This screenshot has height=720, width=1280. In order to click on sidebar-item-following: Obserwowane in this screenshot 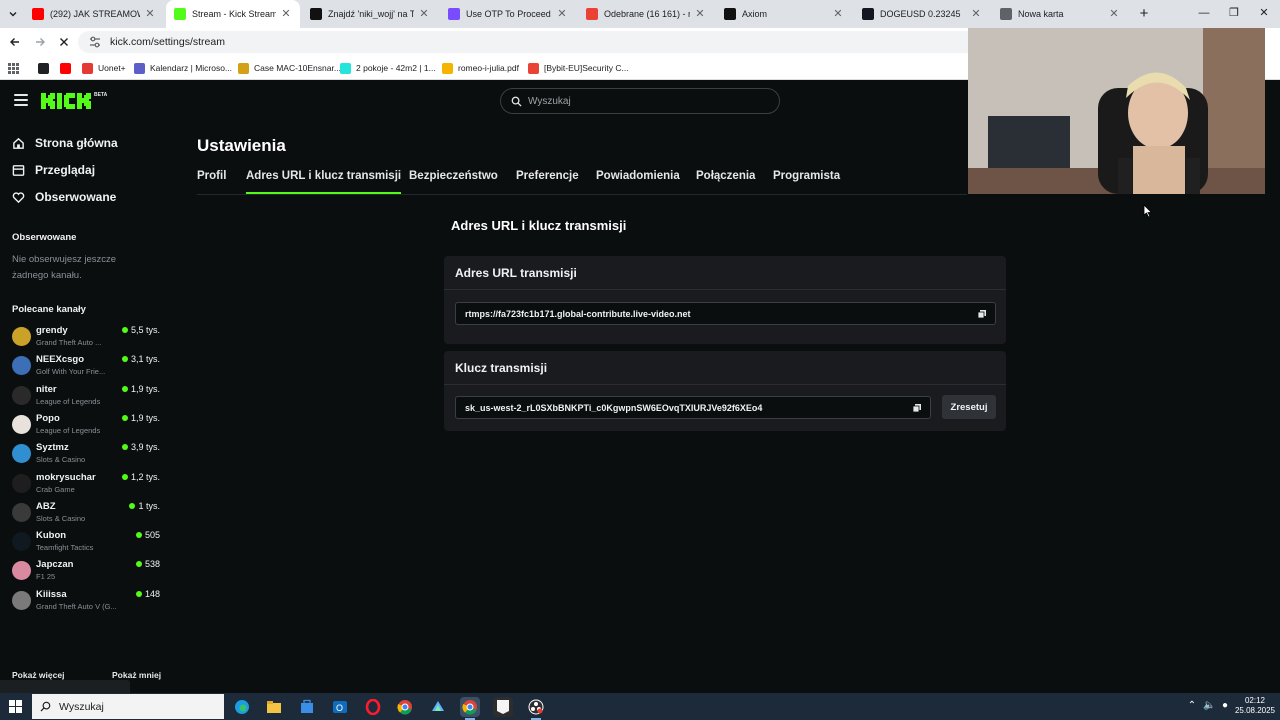, I will do `click(64, 197)`.